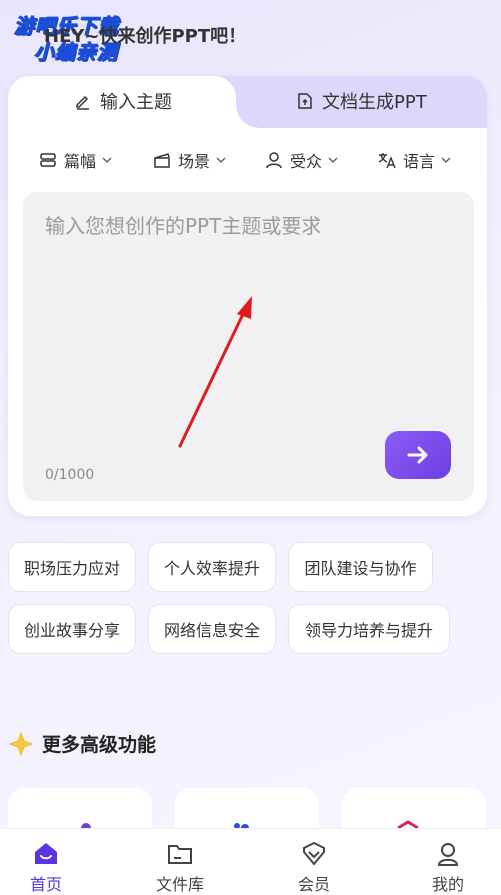 This screenshot has height=895, width=501. Describe the element at coordinates (48, 160) in the screenshot. I see `length-icon` at that location.